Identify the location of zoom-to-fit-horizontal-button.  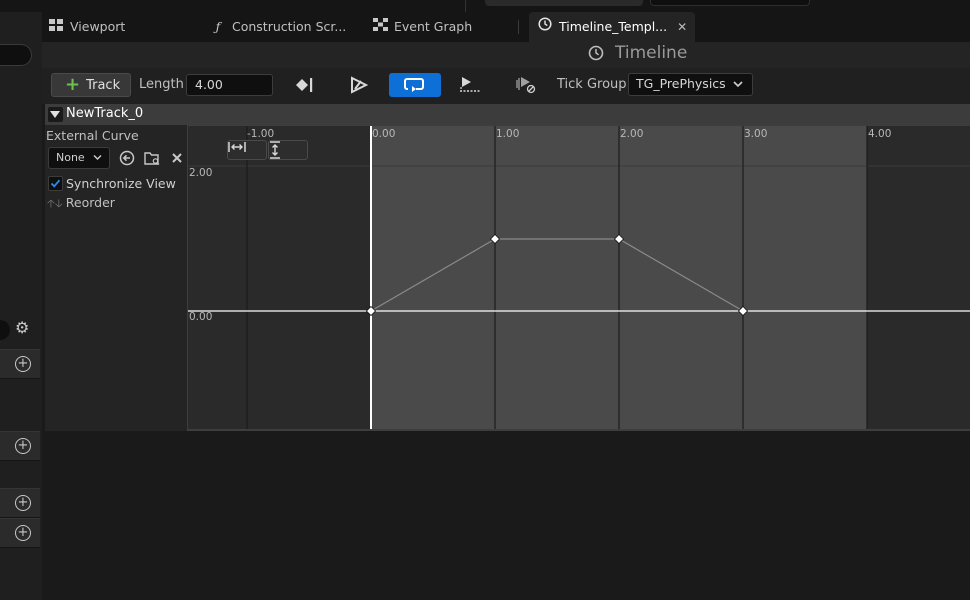
(247, 150).